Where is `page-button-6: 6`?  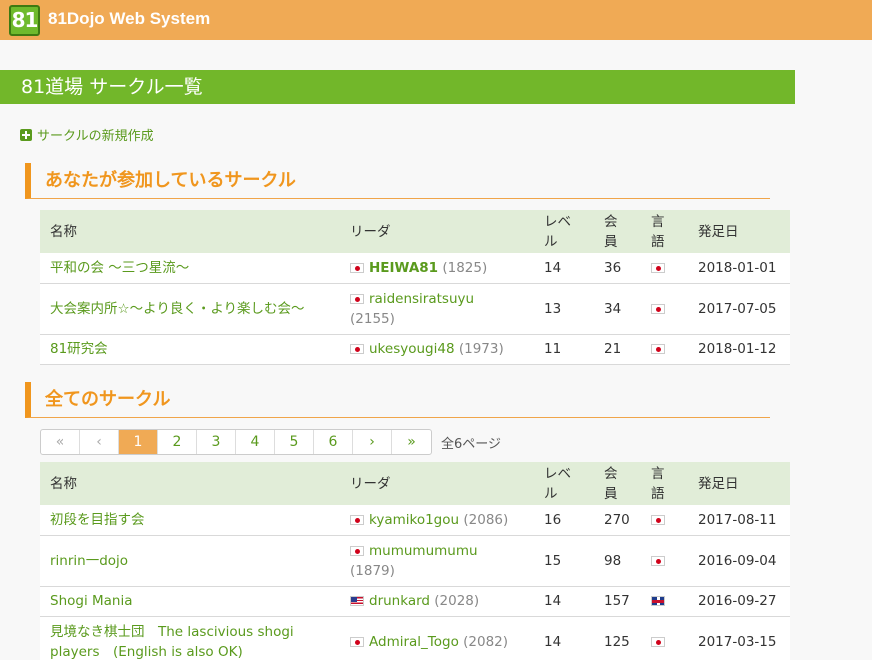 page-button-6: 6 is located at coordinates (333, 442).